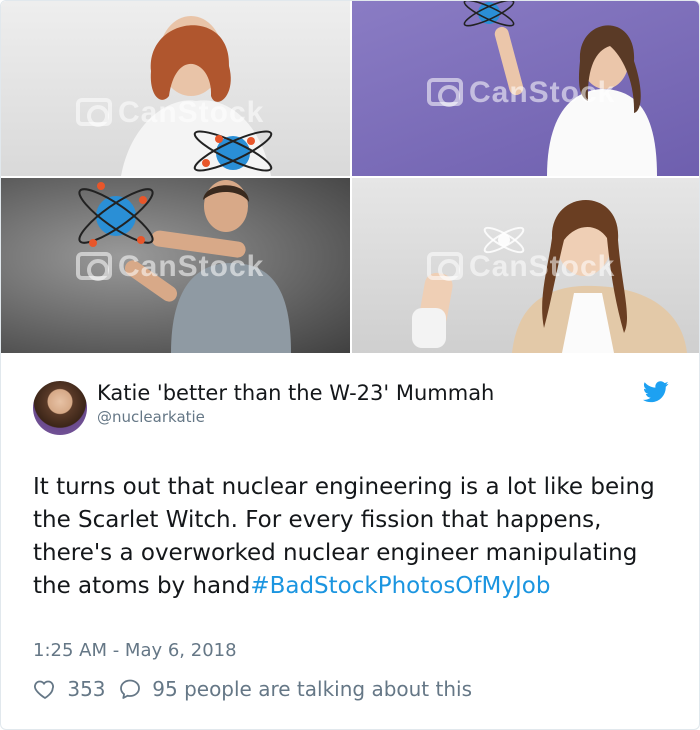 The width and height of the screenshot is (700, 730). I want to click on tweet-actions: 353 95 people are talking about this, so click(255, 690).